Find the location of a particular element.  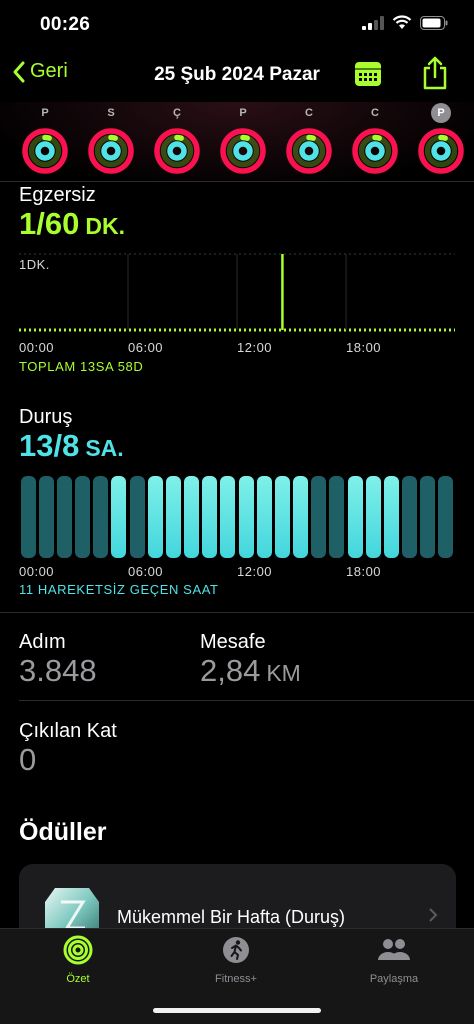

running-figure-icon is located at coordinates (236, 950).